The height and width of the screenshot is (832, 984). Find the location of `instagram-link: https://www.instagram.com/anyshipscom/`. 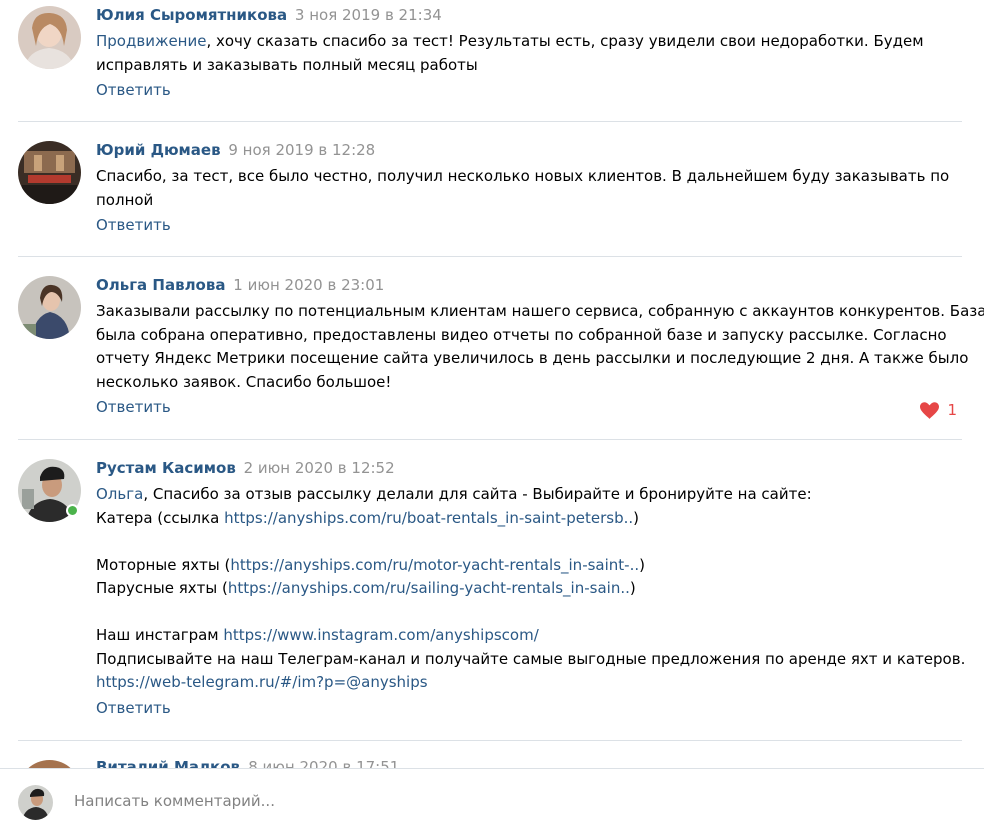

instagram-link: https://www.instagram.com/anyshipscom/ is located at coordinates (380, 635).